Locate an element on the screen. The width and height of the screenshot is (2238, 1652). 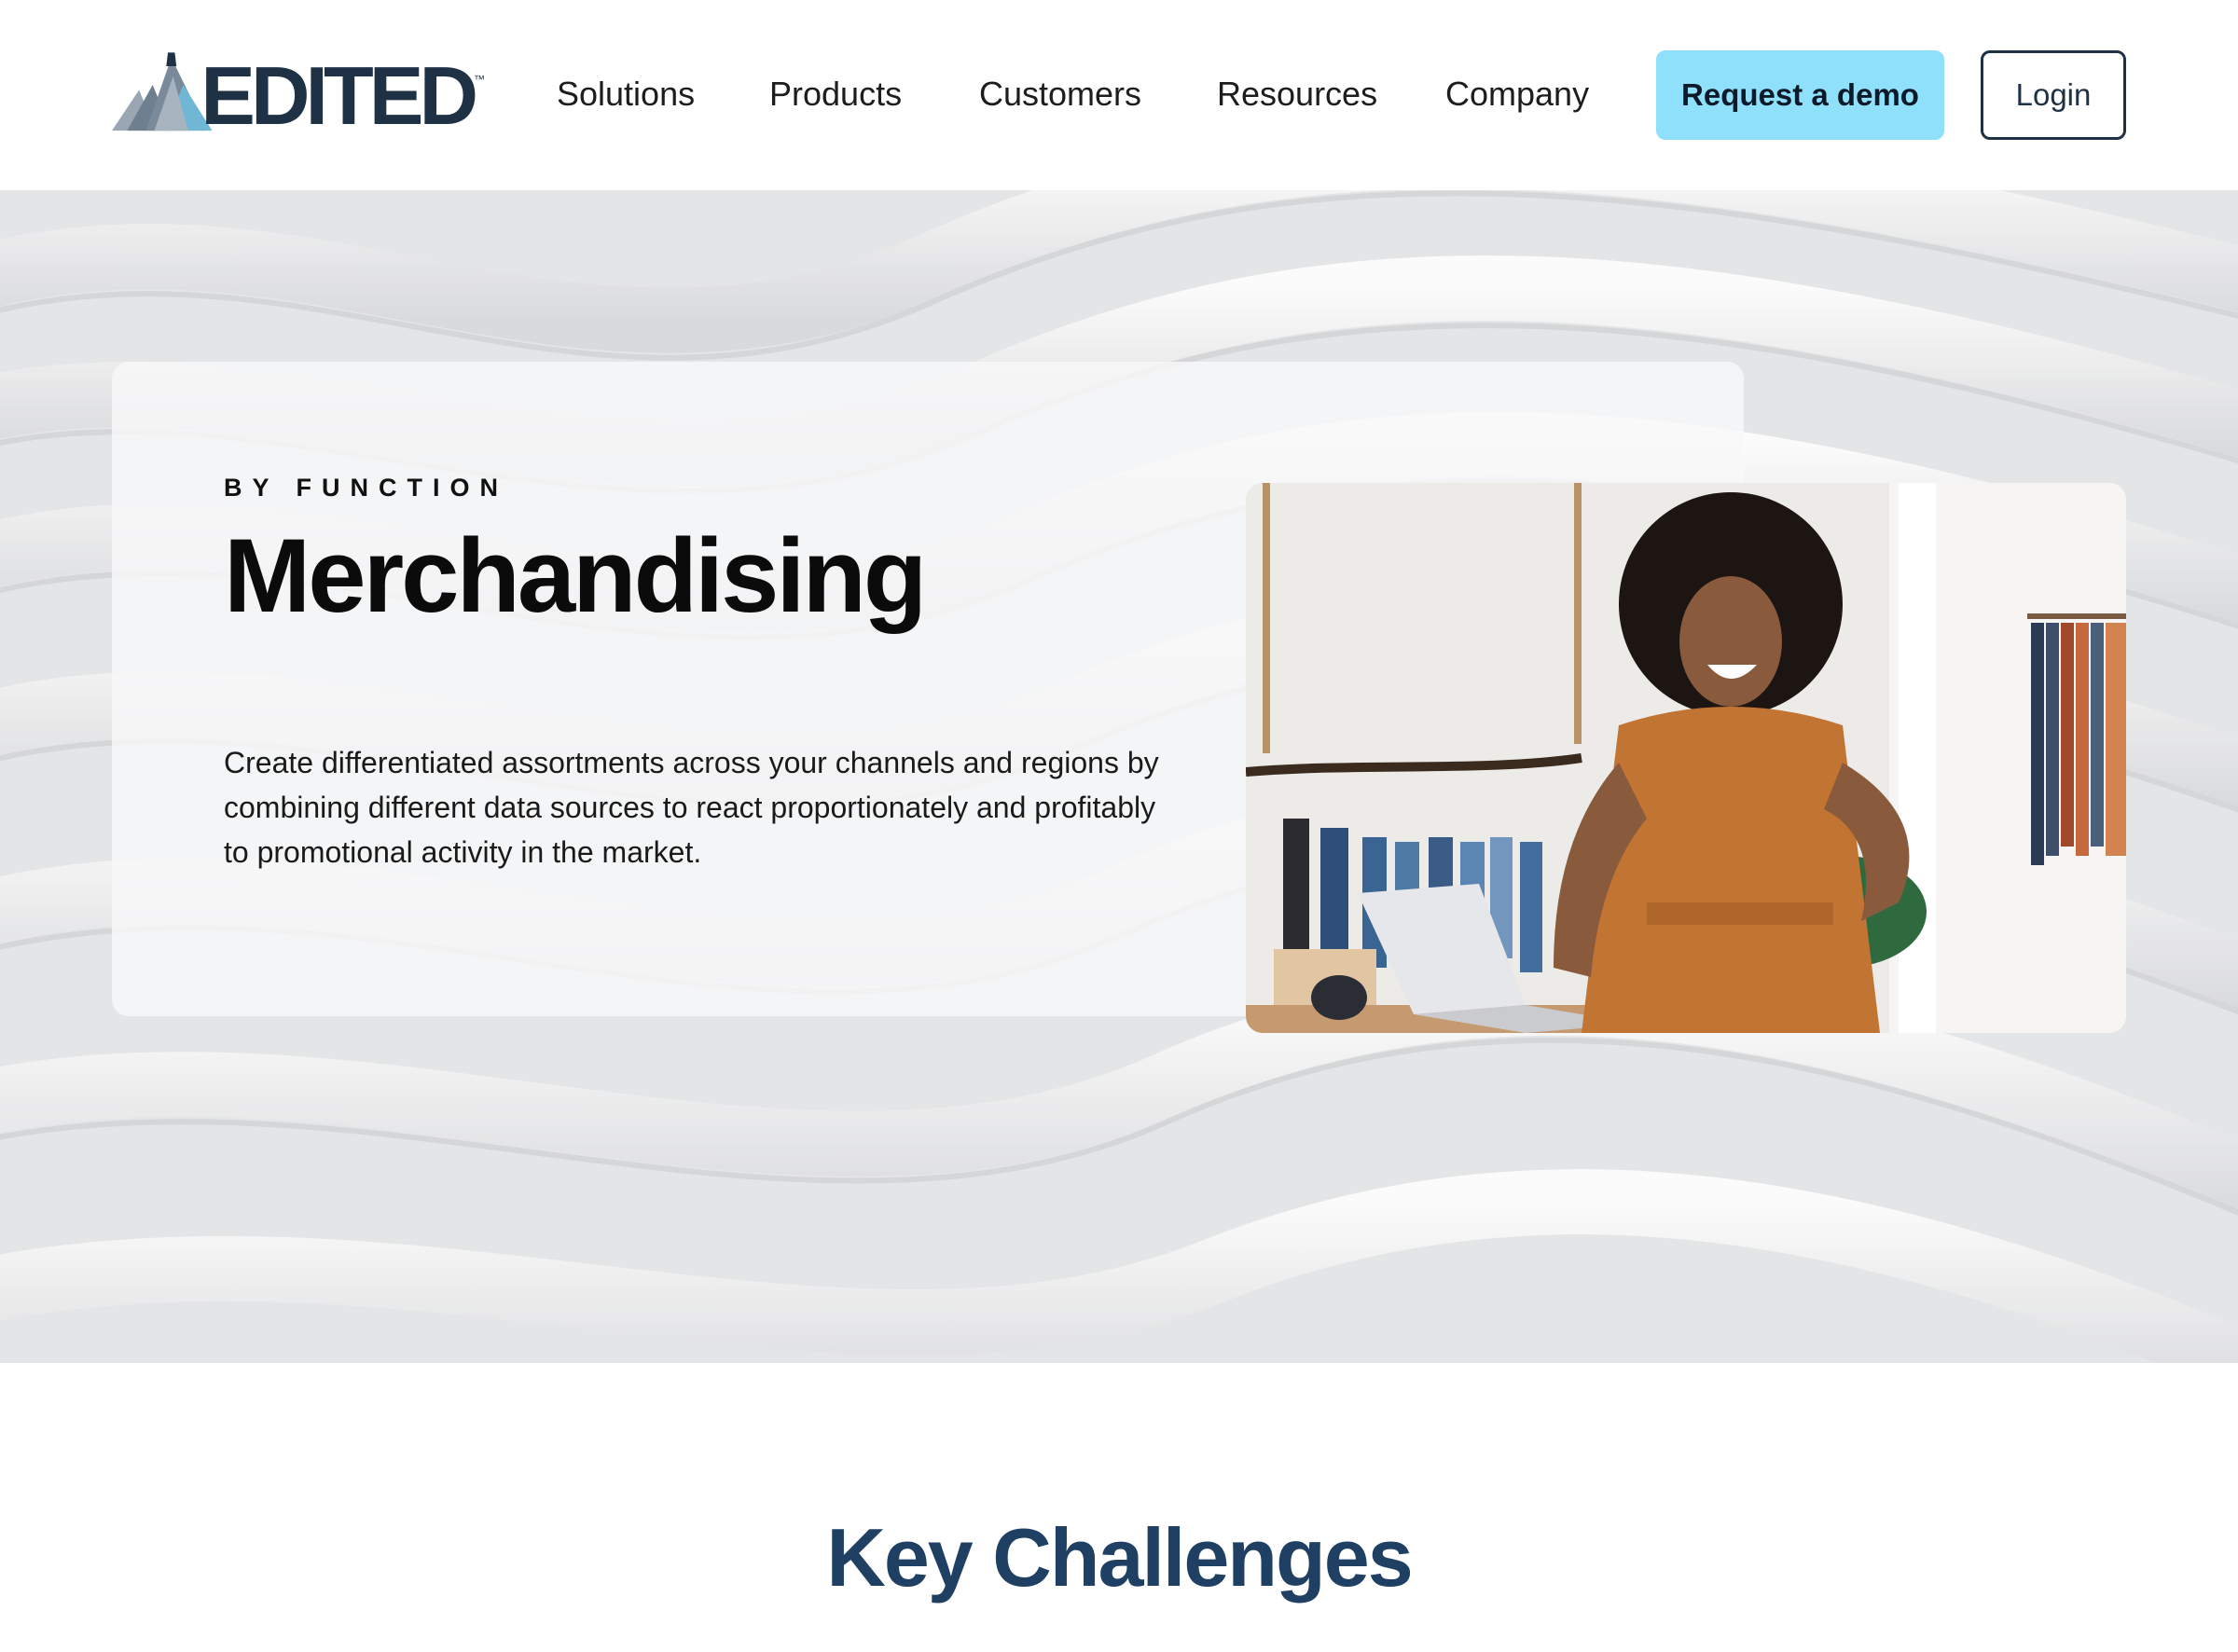
edited-logo: EDITED ™ is located at coordinates (298, 95).